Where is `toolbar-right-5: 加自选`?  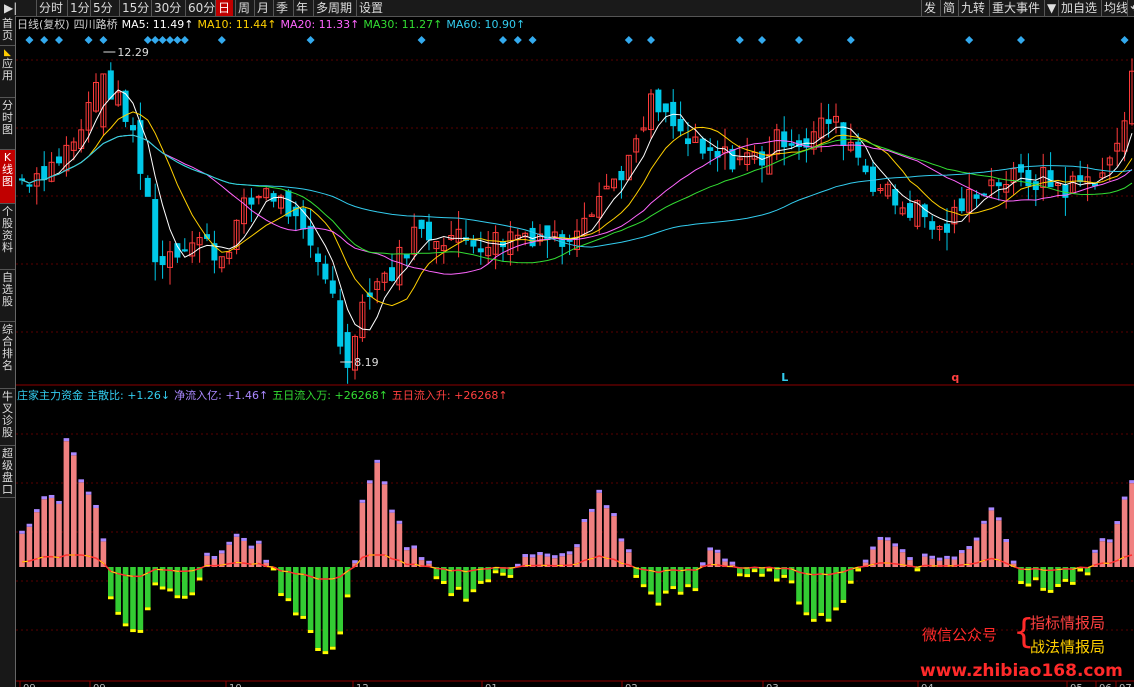
toolbar-right-5: 加自选 is located at coordinates (1078, 8).